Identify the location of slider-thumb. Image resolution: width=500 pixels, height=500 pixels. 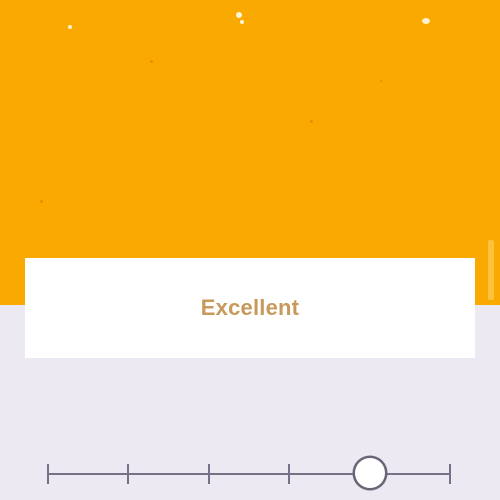
(369, 473).